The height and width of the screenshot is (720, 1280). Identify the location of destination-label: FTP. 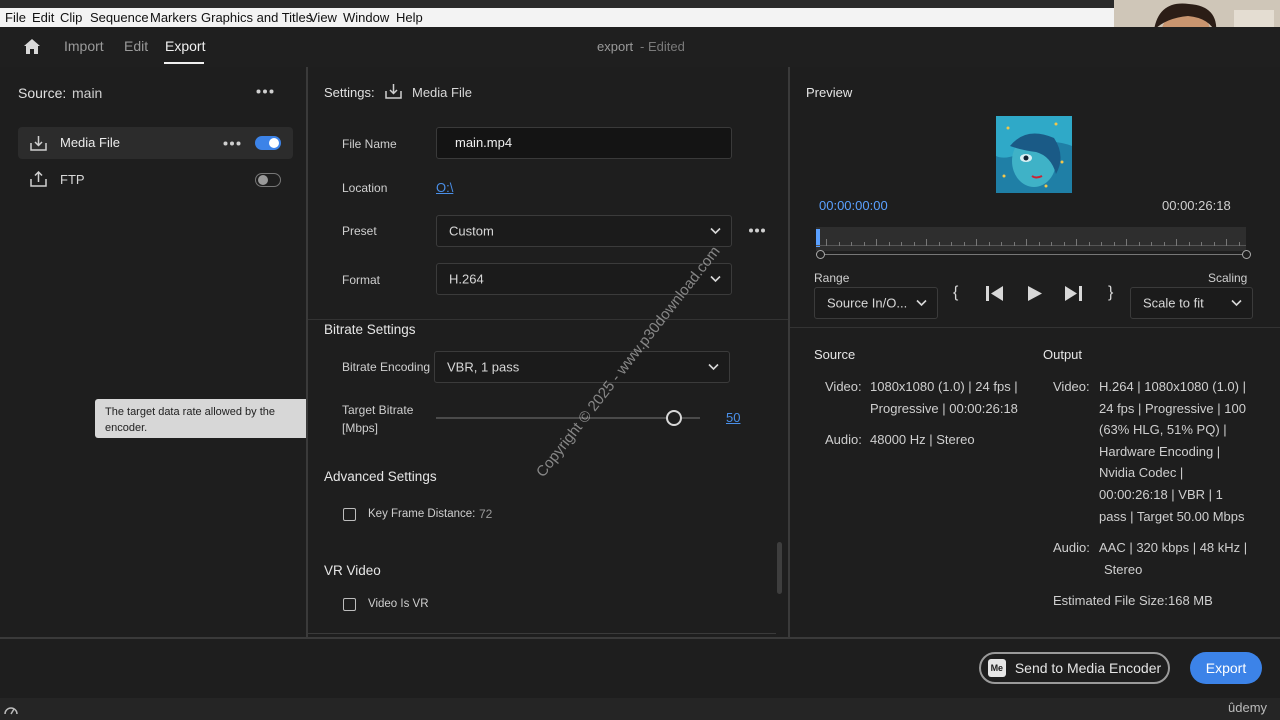
(72, 179).